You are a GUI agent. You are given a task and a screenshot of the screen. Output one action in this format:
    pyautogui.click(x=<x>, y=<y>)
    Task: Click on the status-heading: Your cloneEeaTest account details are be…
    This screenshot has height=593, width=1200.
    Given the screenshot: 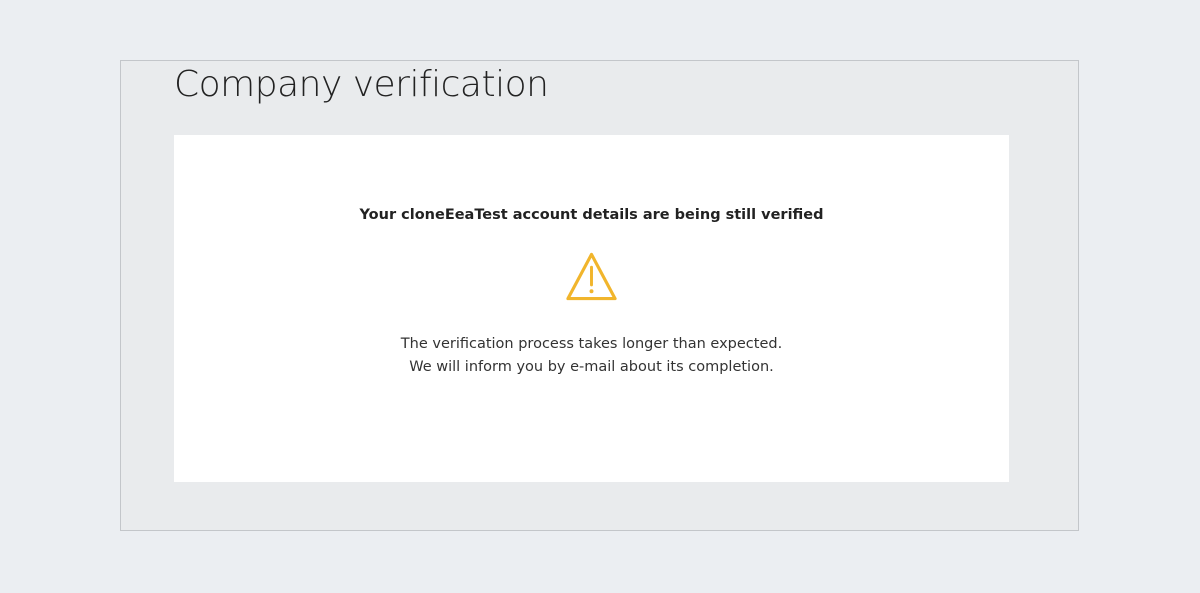 What is the action you would take?
    pyautogui.click(x=591, y=215)
    